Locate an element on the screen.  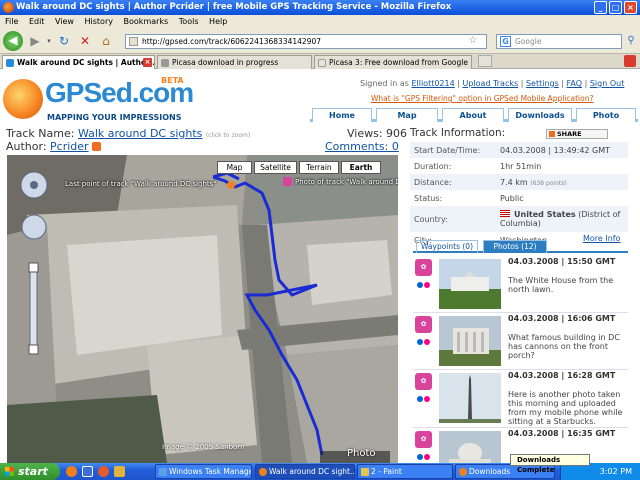
gpsed-logo: GPSed.com BETA MAPPING YOUR IMPRESSIONS is located at coordinates (105, 100).